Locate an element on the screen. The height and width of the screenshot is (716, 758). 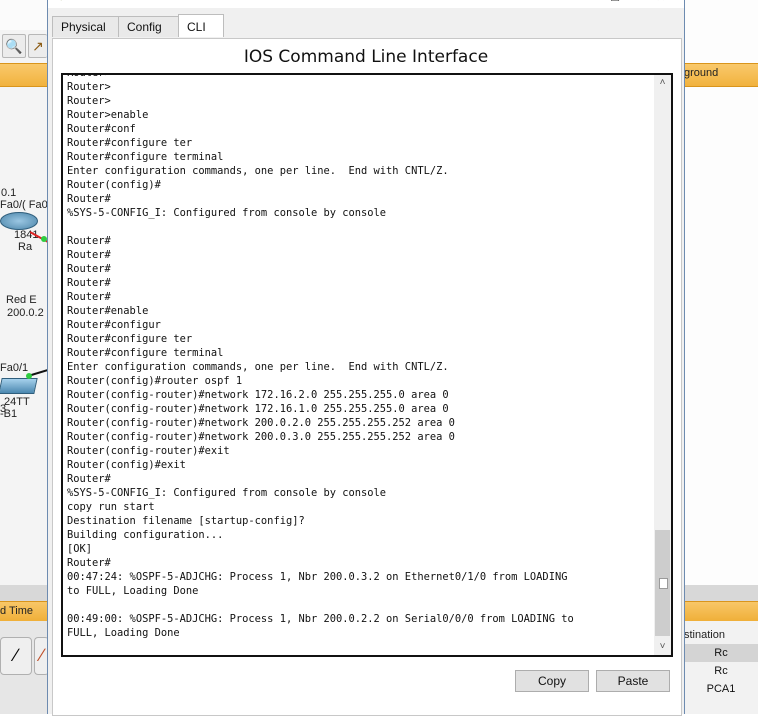
terminal-line: FULL, Loading Done is located at coordinates (123, 633).